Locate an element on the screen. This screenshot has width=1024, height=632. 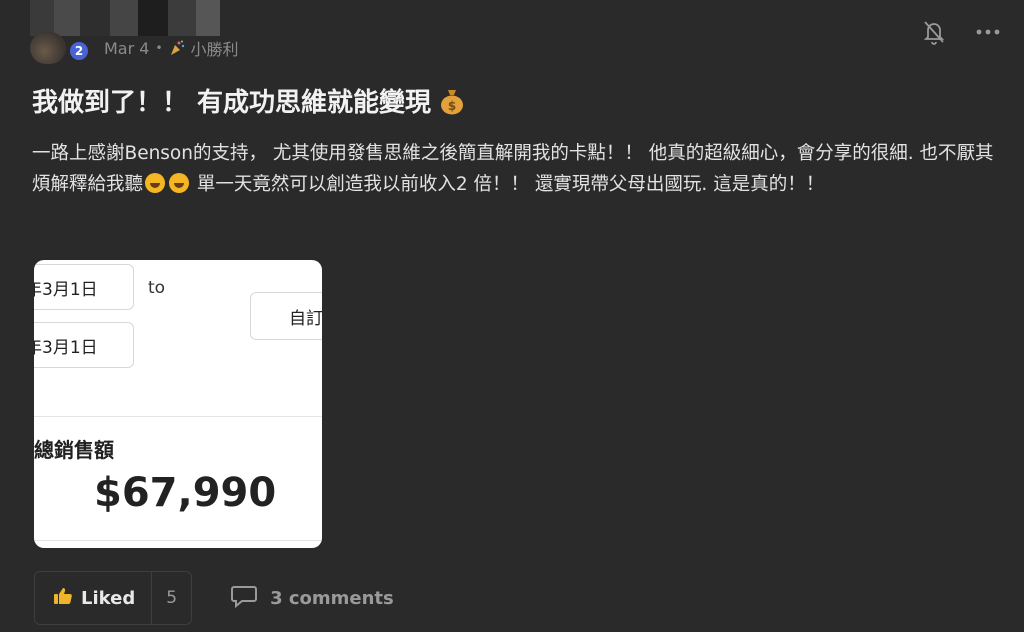
bell-off-icon is located at coordinates (934, 32).